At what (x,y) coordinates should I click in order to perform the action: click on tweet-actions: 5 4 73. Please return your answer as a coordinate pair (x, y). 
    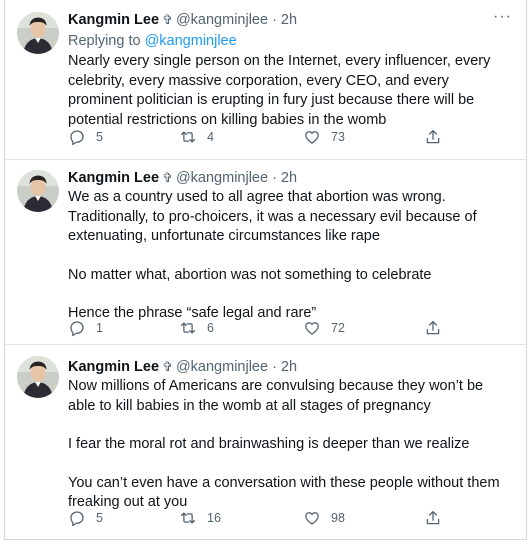
    Looking at the image, I should click on (278, 138).